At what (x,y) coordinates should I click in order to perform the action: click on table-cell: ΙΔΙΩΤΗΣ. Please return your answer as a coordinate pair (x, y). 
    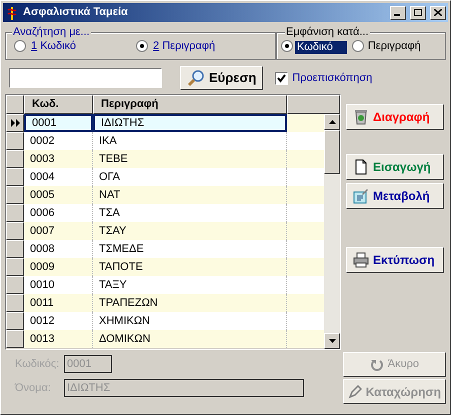
    Looking at the image, I should click on (190, 123).